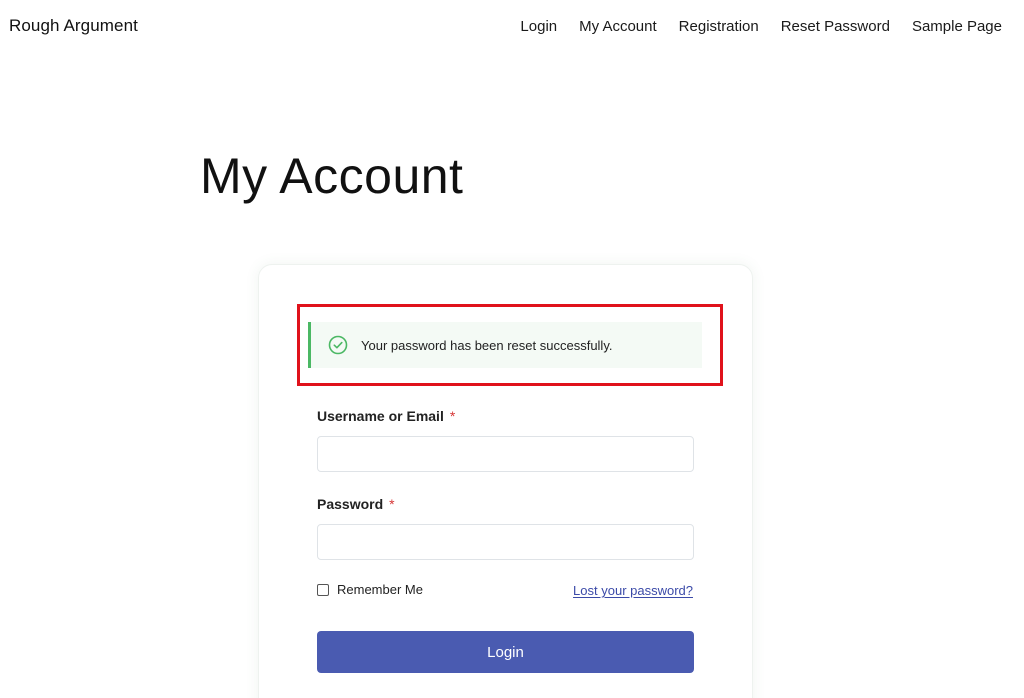 Image resolution: width=1024 pixels, height=698 pixels. What do you see at coordinates (505, 542) in the screenshot?
I see `password-input` at bounding box center [505, 542].